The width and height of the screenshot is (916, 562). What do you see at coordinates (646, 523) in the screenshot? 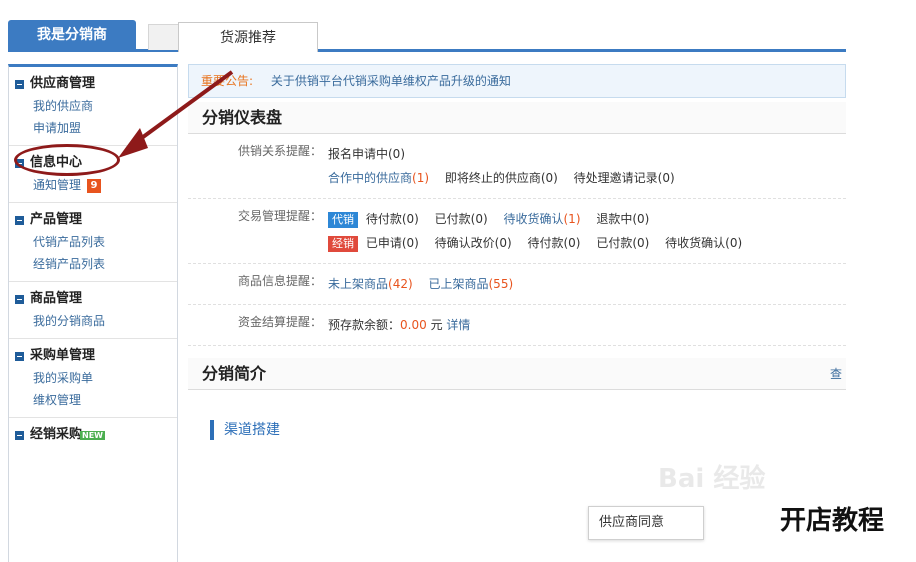
I see `tooltip-popup: 供应商同意` at bounding box center [646, 523].